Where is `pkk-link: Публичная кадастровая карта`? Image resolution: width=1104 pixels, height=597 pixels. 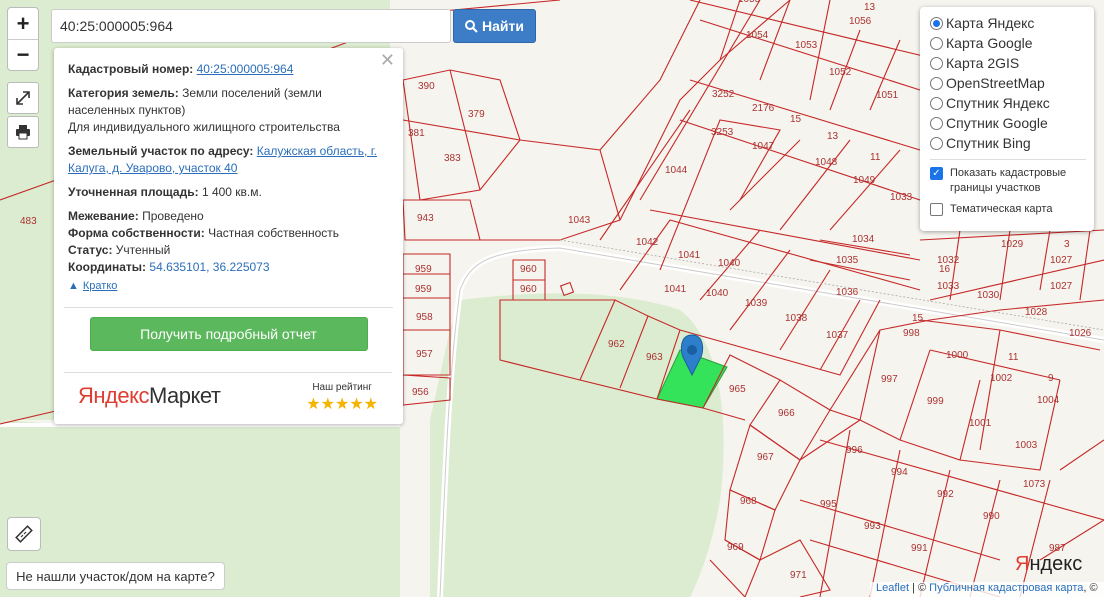 pkk-link: Публичная кадастровая карта is located at coordinates (1006, 588).